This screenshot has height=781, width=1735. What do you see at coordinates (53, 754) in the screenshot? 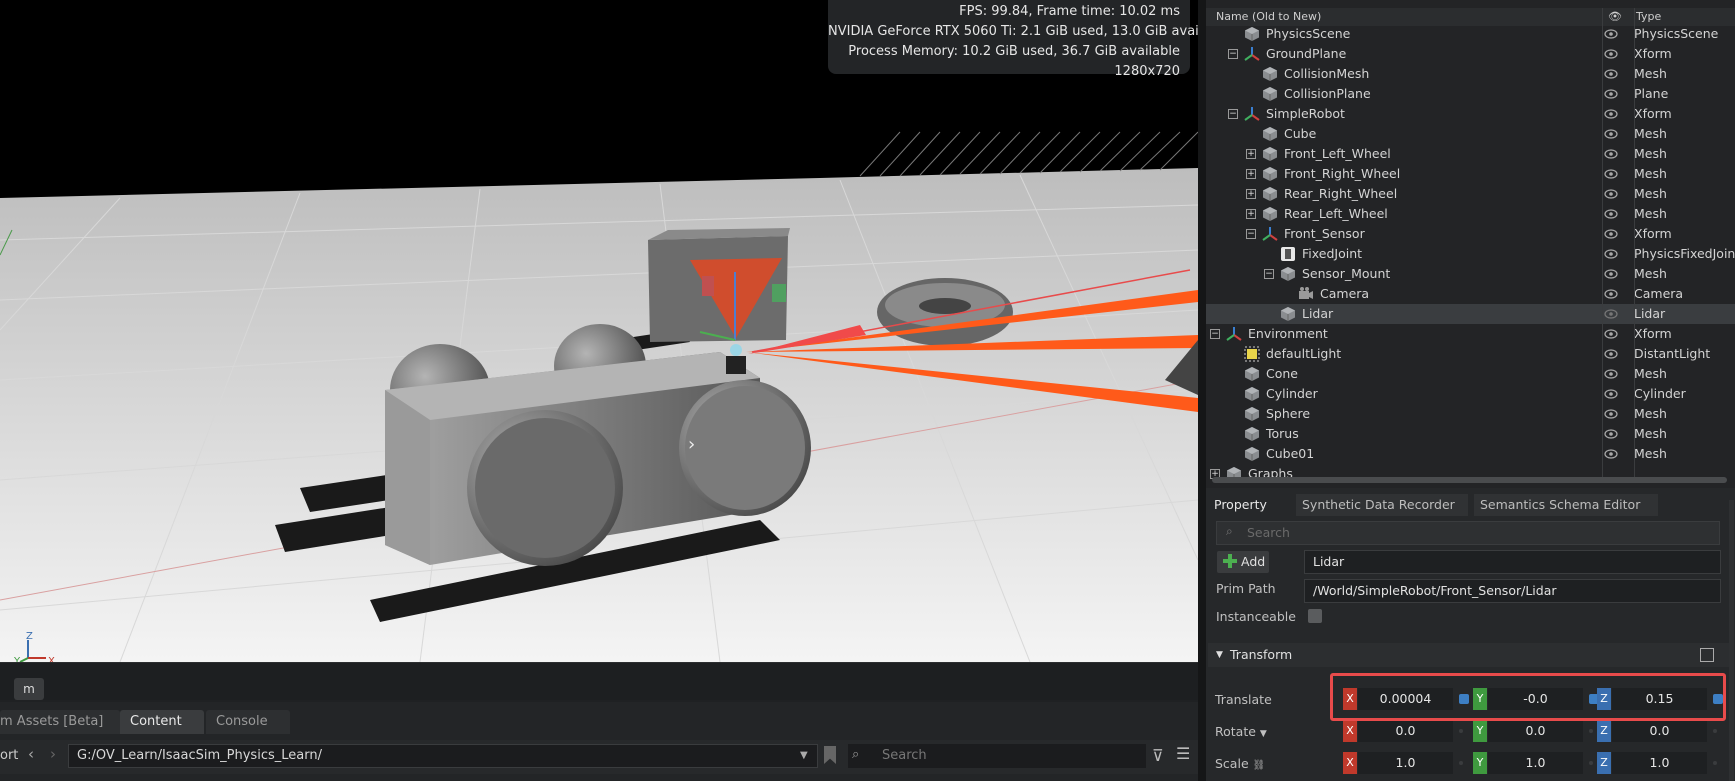
I see `forward-arrow-icon: ›` at bounding box center [53, 754].